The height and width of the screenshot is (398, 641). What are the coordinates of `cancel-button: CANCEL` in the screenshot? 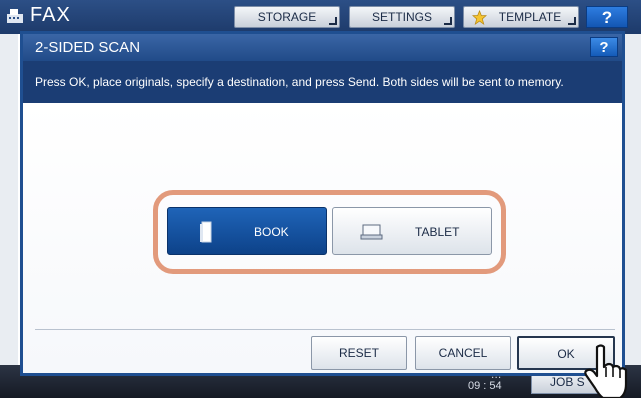 It's located at (463, 353).